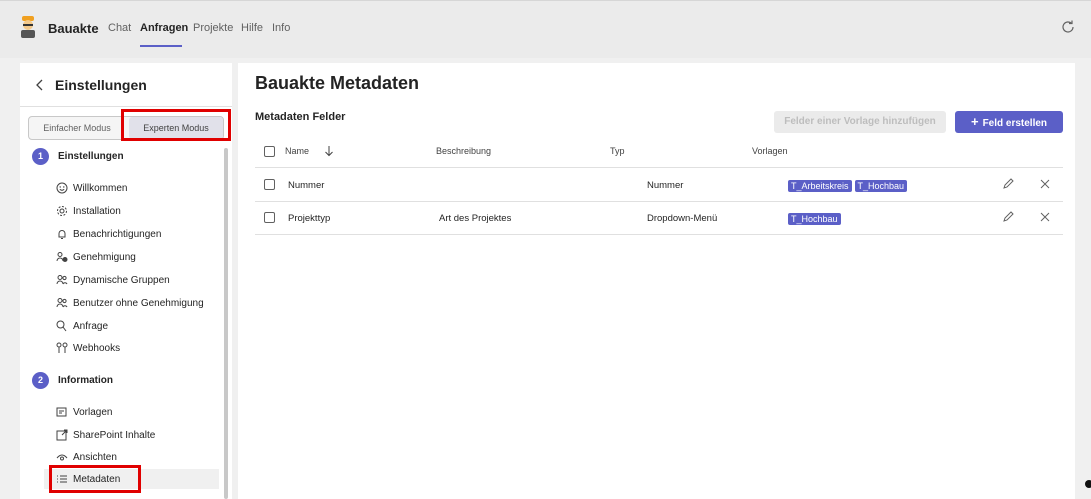 The height and width of the screenshot is (499, 1091). I want to click on sidebar-item-benachrichtigungen: Benachrichtigungen, so click(108, 234).